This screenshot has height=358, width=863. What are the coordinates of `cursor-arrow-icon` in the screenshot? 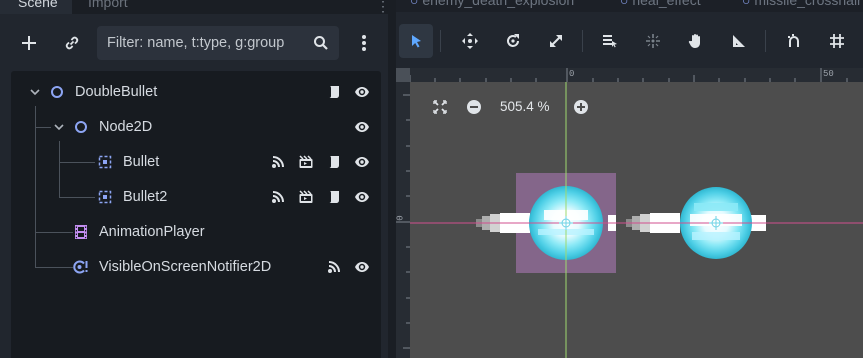 It's located at (416, 41).